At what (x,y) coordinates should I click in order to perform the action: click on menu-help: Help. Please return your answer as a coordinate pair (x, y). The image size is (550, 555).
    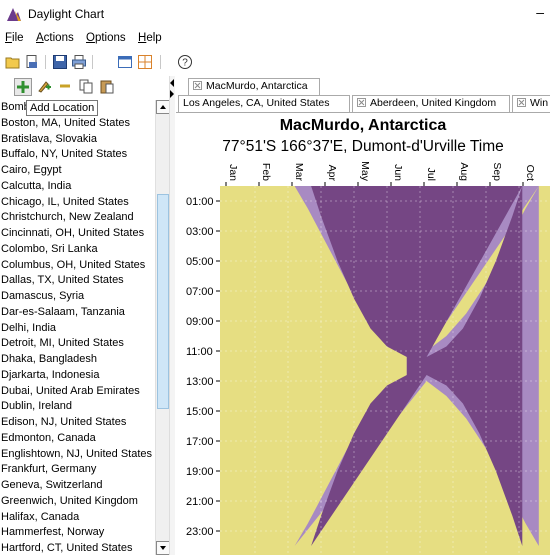
    Looking at the image, I should click on (150, 38).